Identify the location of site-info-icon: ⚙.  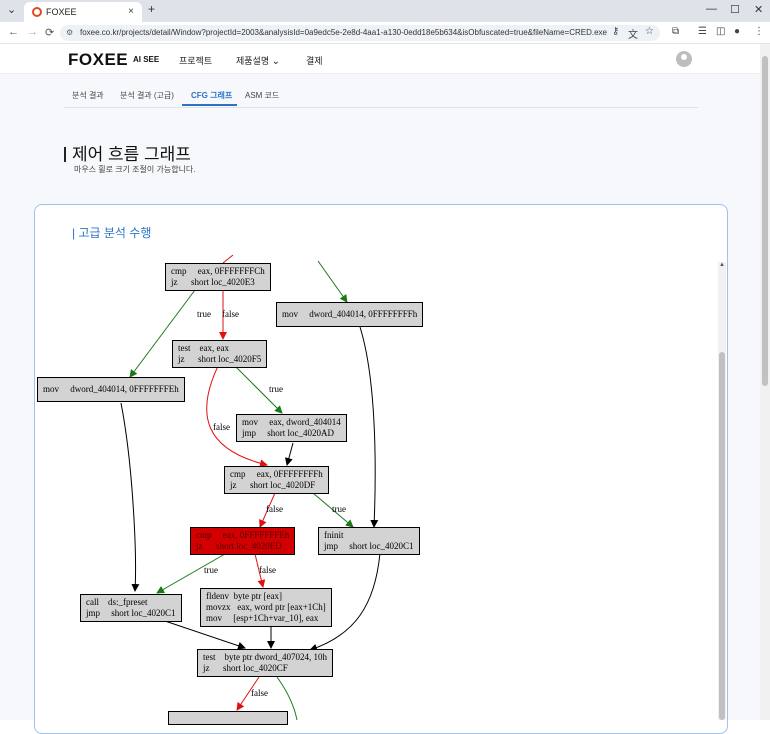
(69, 33).